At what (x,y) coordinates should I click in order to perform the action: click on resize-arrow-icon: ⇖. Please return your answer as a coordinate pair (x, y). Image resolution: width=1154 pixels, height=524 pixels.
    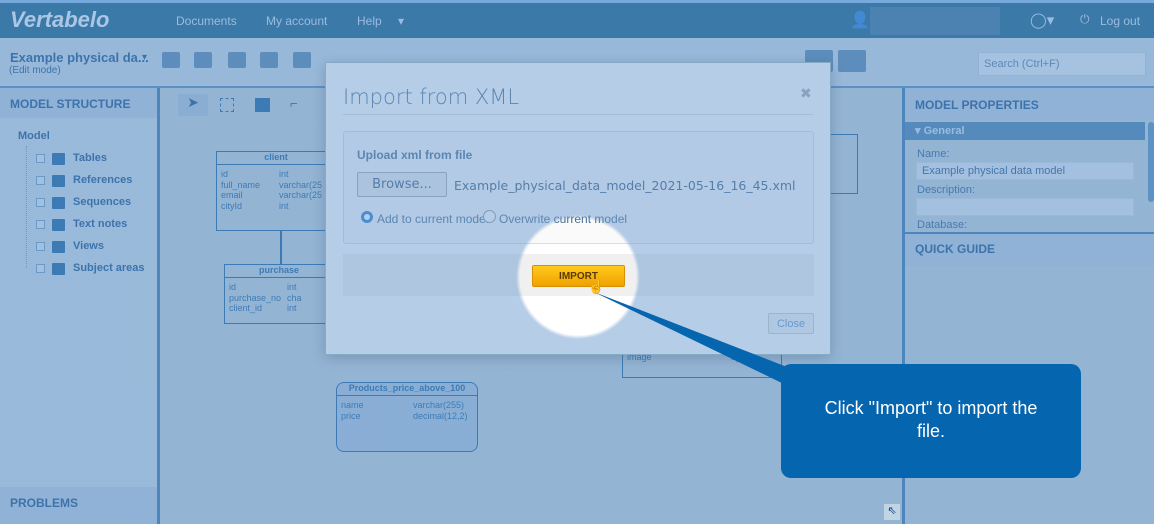
    Looking at the image, I should click on (892, 512).